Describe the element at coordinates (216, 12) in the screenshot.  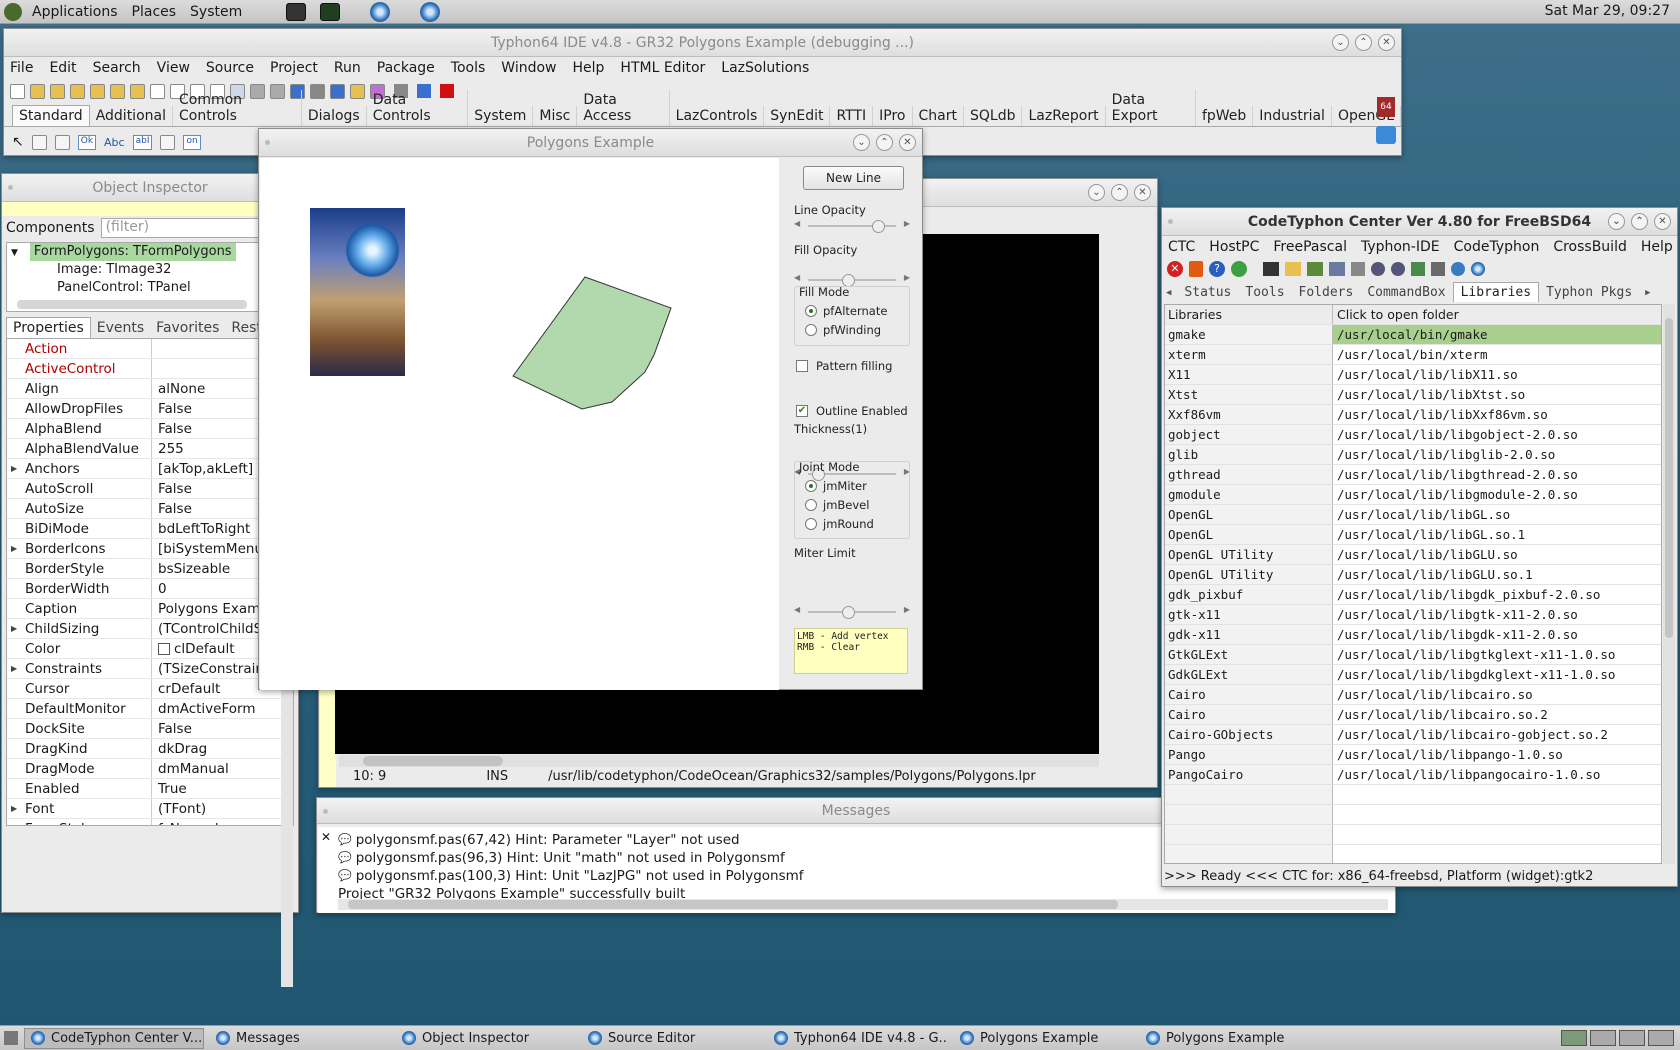
I see `system-menu: System` at that location.